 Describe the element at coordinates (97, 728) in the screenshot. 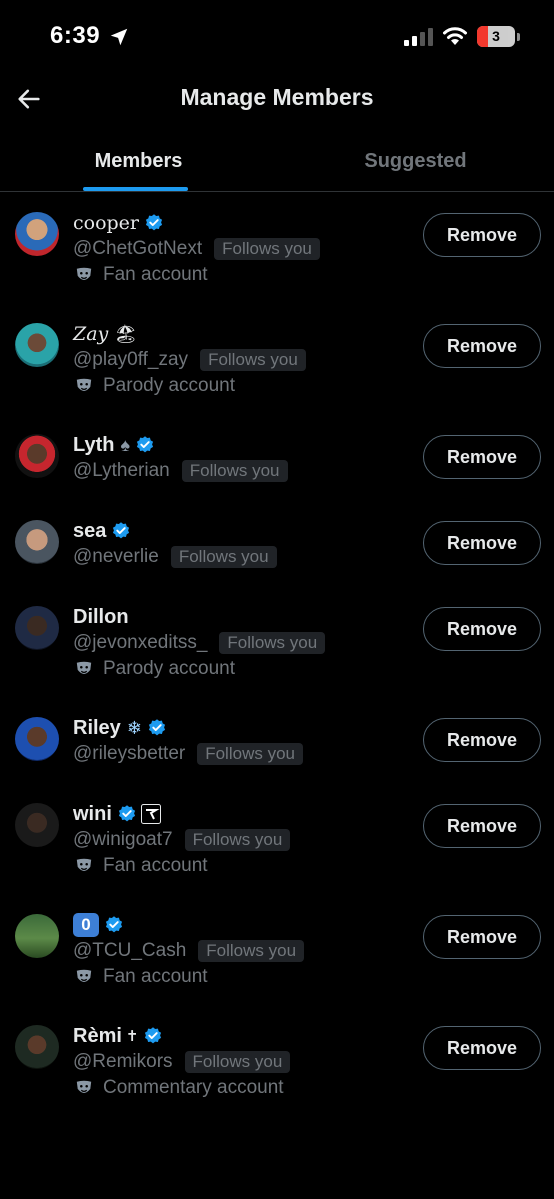

I see `member-name: Riley` at that location.